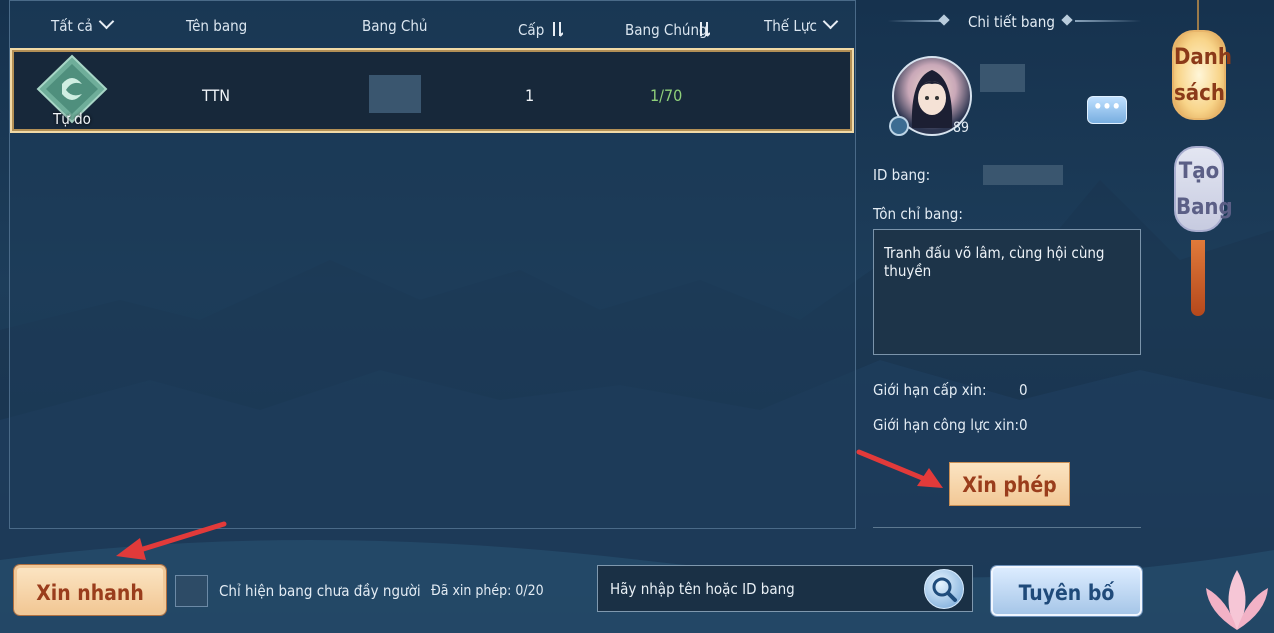 The height and width of the screenshot is (633, 1274). What do you see at coordinates (1199, 93) in the screenshot?
I see `tab-guild-list-label-2: sách` at bounding box center [1199, 93].